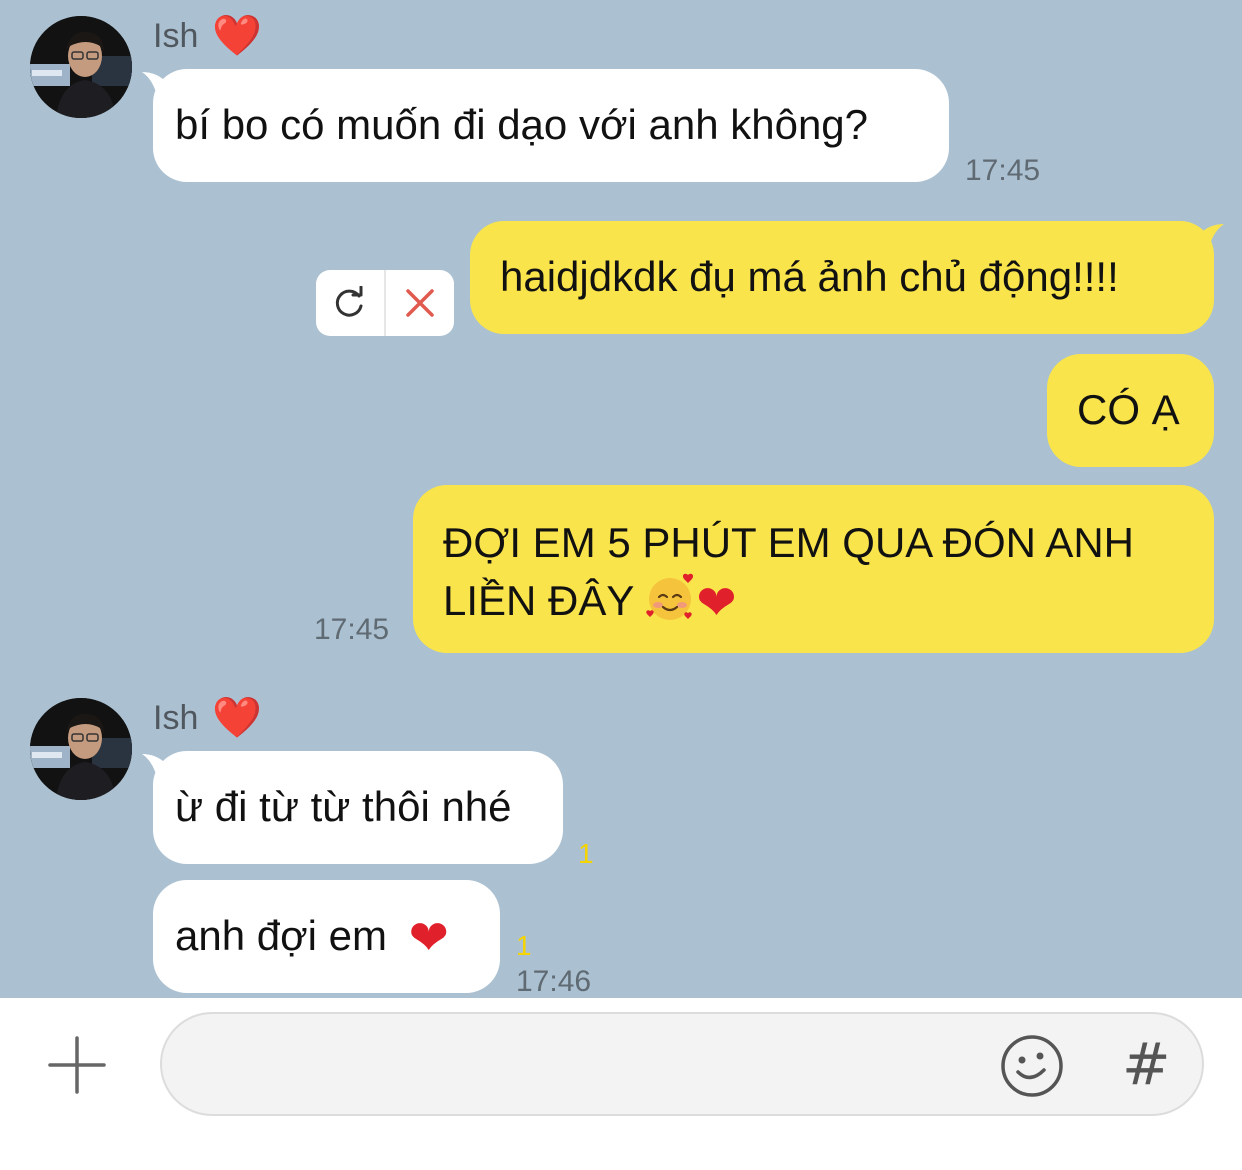 The height and width of the screenshot is (1170, 1242). I want to click on message-bubble-outgoing-failed: haidjdkdk đụ má ảnh chủ động!!!!, so click(842, 277).